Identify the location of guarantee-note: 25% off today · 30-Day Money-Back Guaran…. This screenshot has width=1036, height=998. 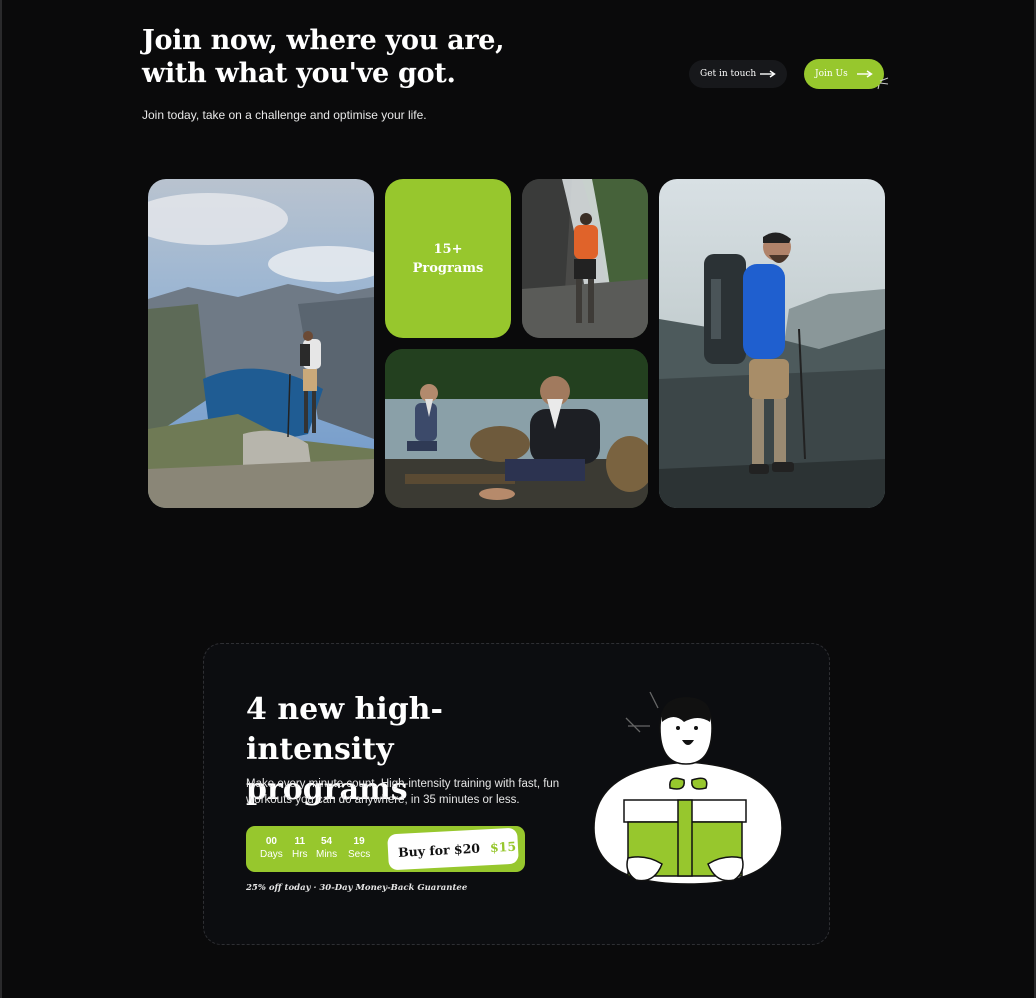
(357, 888).